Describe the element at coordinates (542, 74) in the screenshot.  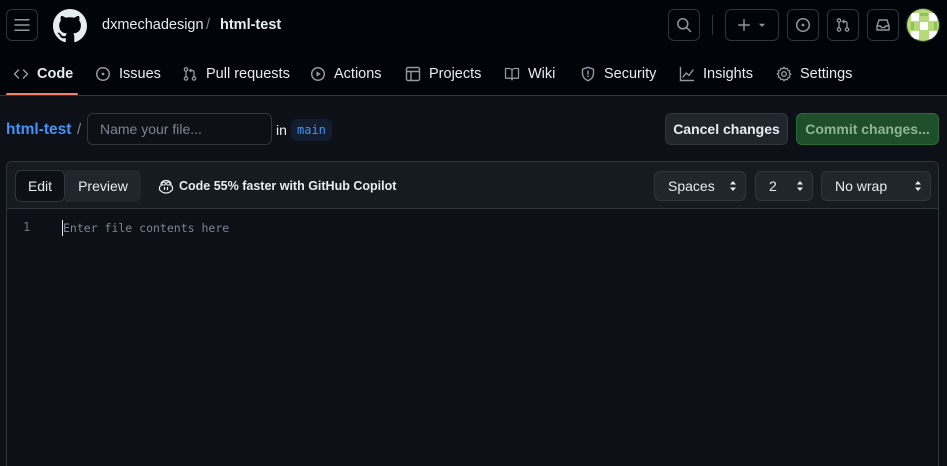
I see `tab-wiki-label: Wiki` at that location.